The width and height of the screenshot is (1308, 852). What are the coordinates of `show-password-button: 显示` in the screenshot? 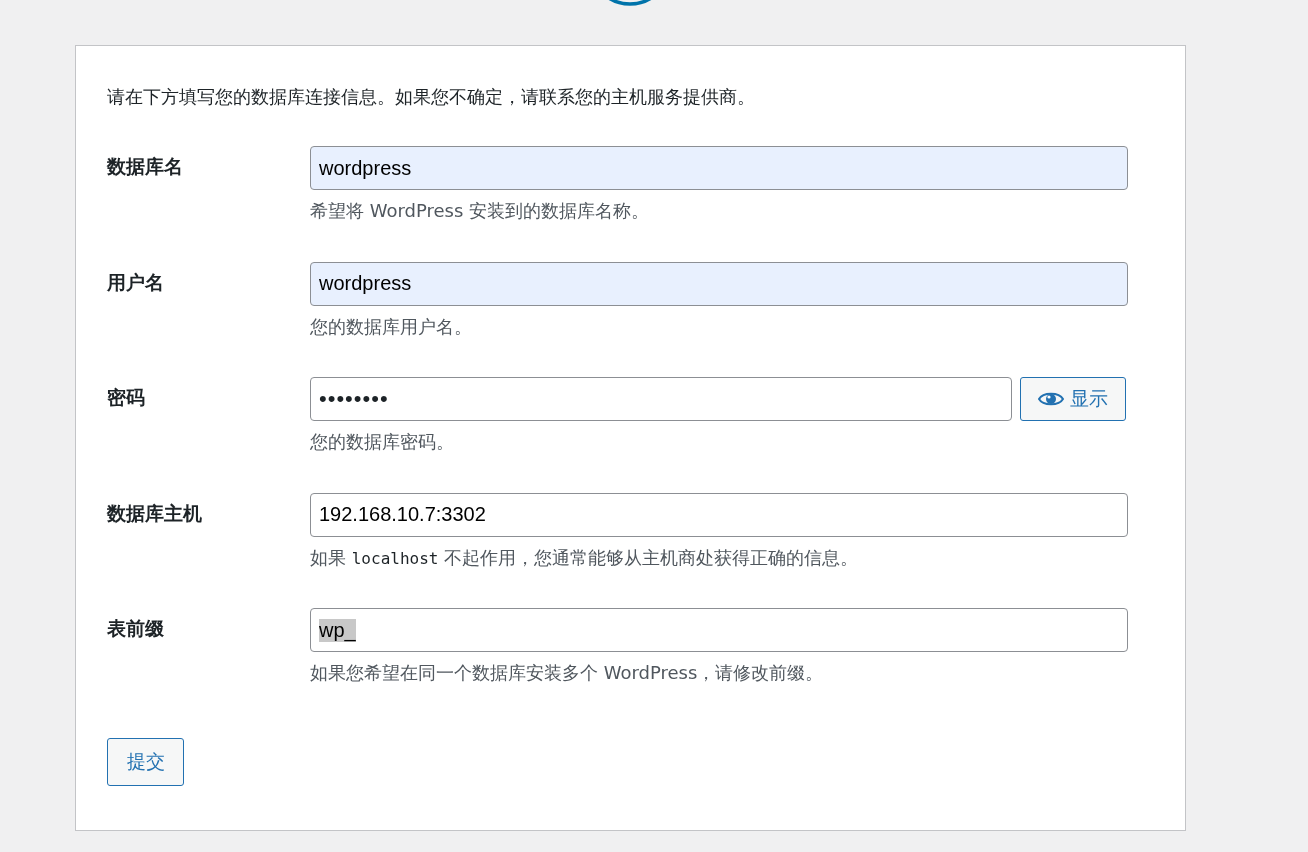 It's located at (1073, 399).